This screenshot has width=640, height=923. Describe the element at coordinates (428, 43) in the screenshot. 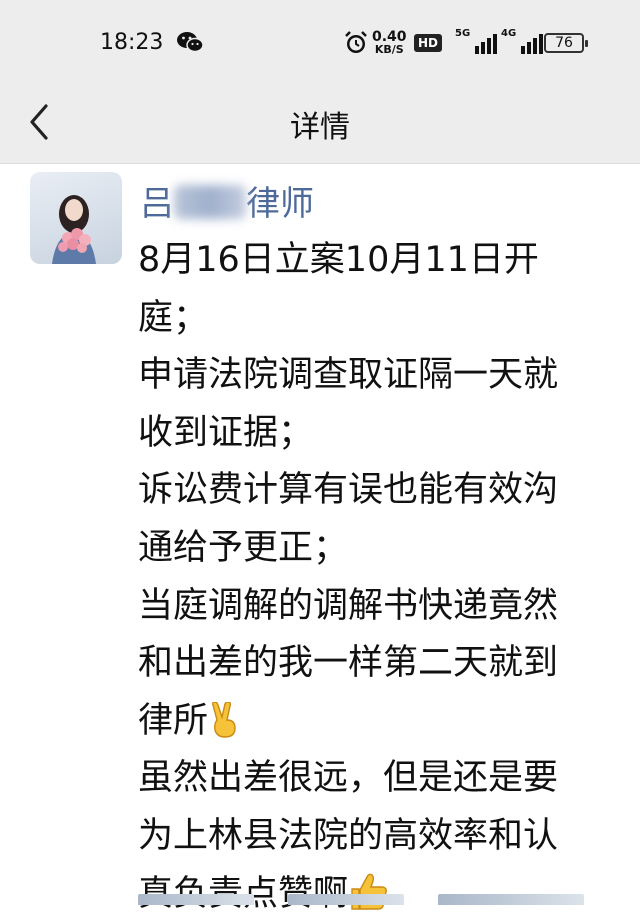

I see `hd-badge: HD` at that location.